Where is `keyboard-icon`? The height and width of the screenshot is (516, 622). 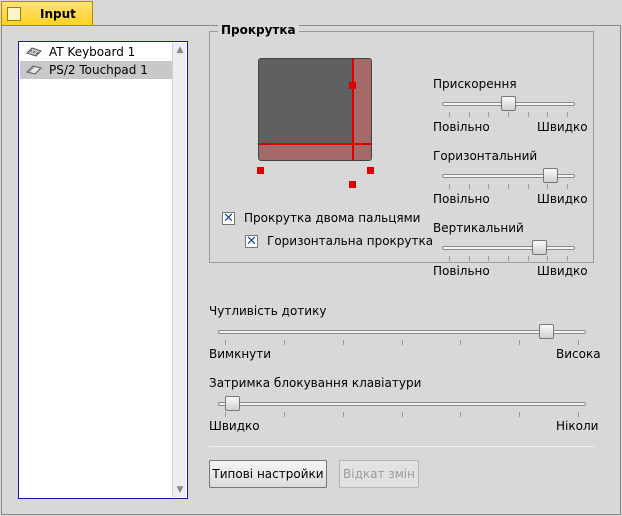
keyboard-icon is located at coordinates (34, 52).